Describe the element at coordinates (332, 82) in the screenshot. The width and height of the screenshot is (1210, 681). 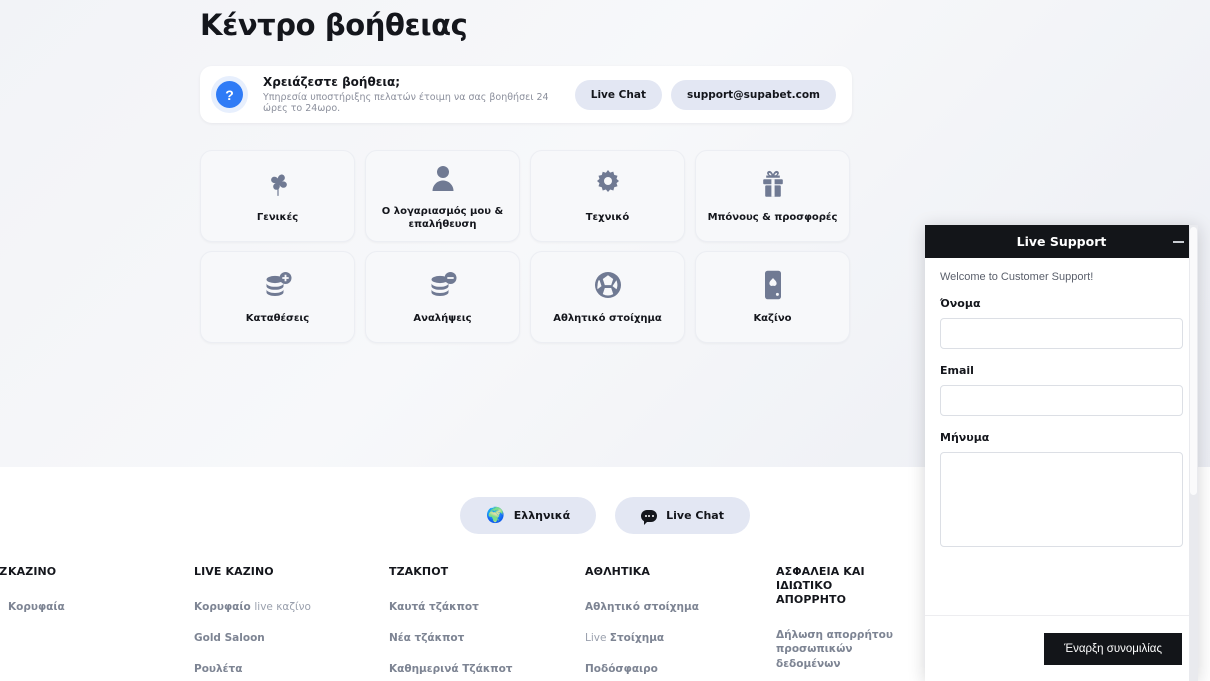
I see `help-banner-title: Χρειάζεστε βοήθεια;` at that location.